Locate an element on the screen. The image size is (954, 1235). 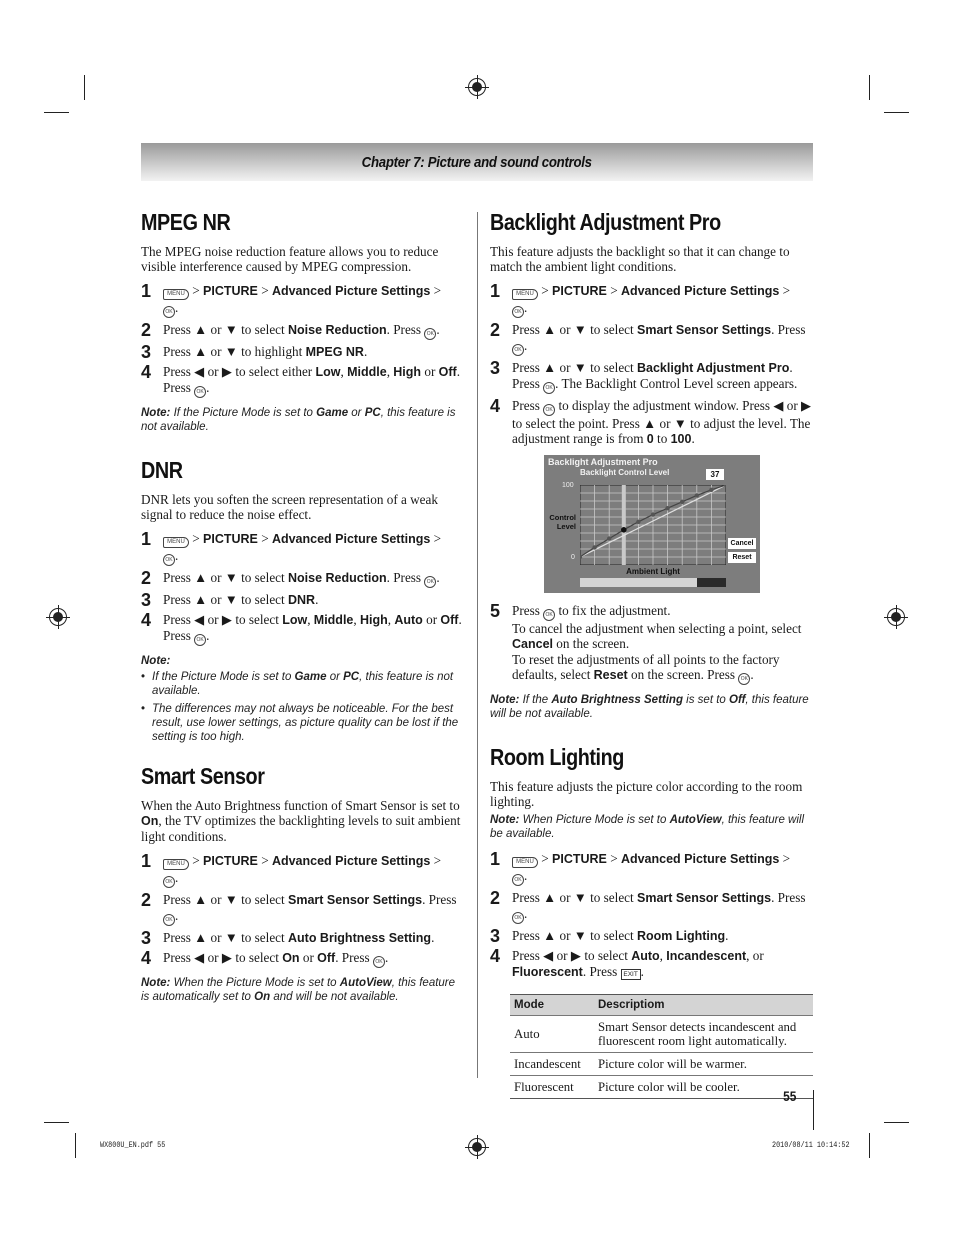
column-divider is located at coordinates (477, 645).